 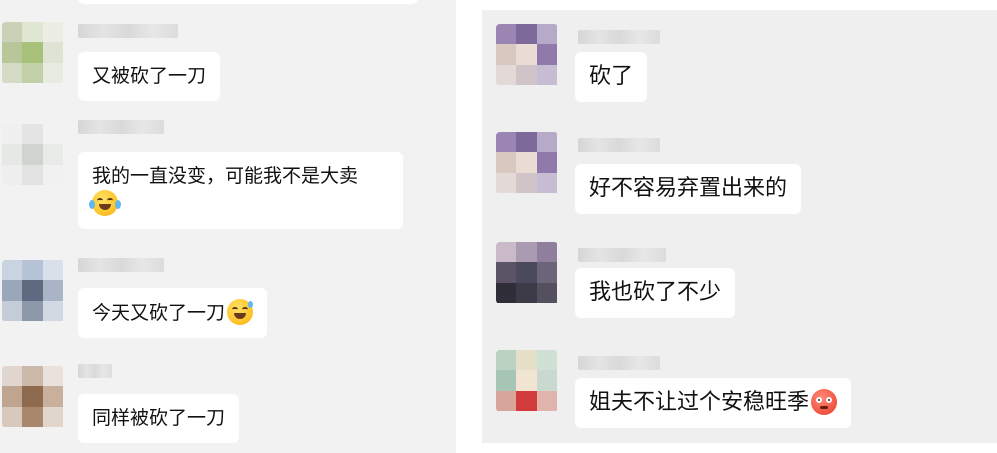 I want to click on message-bubble: 好不容易弃置出来的, so click(x=688, y=189).